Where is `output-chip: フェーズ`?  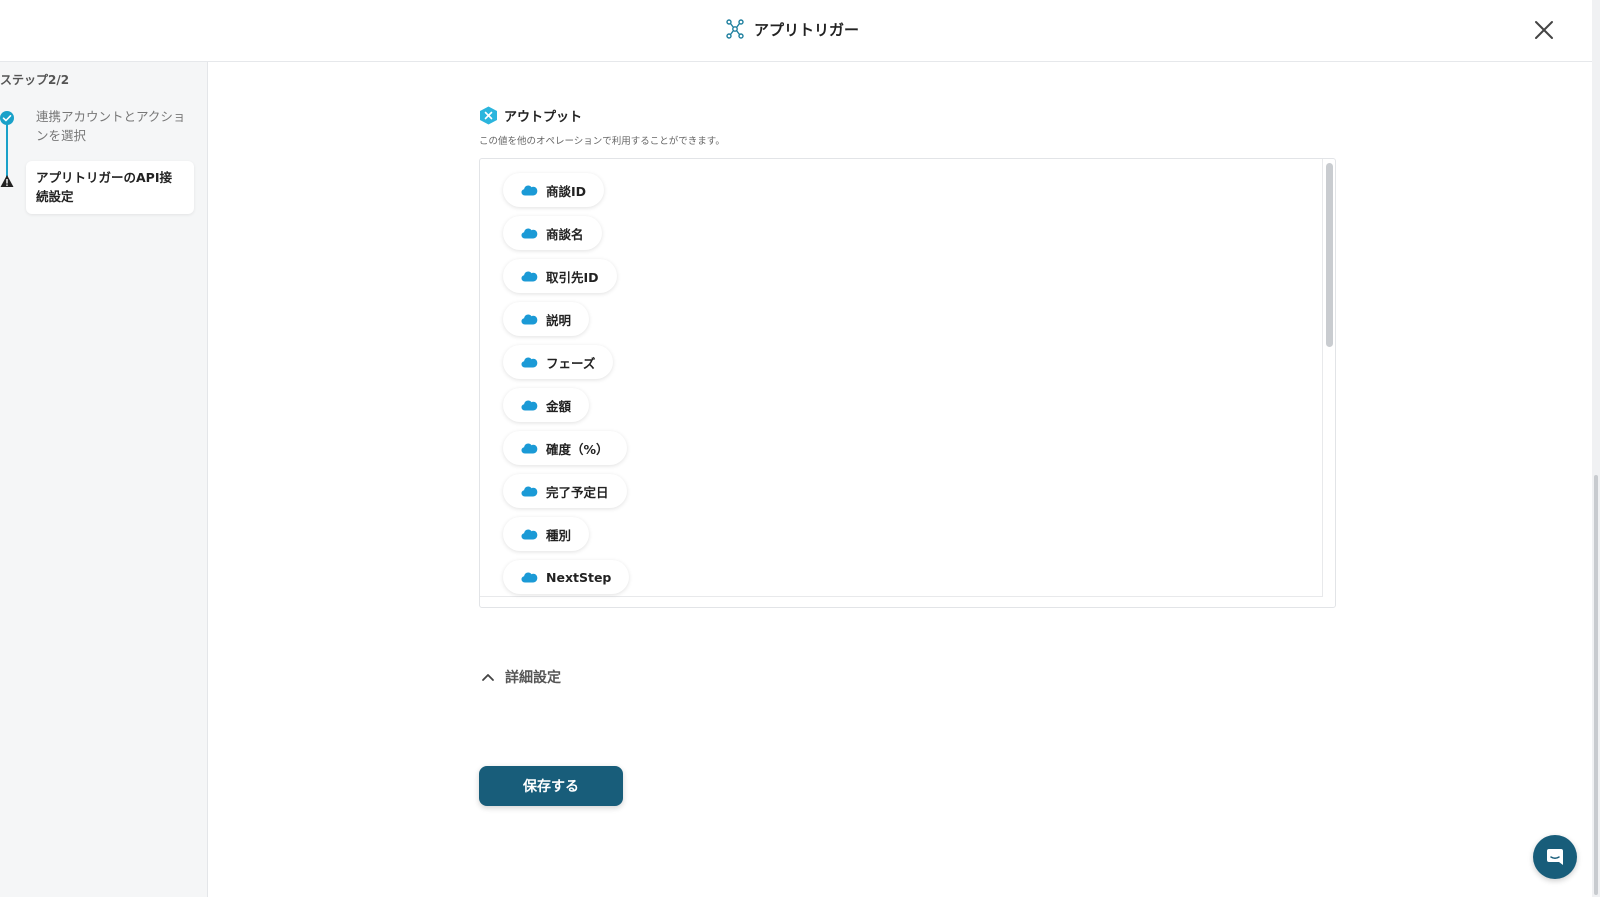
output-chip: フェーズ is located at coordinates (558, 362).